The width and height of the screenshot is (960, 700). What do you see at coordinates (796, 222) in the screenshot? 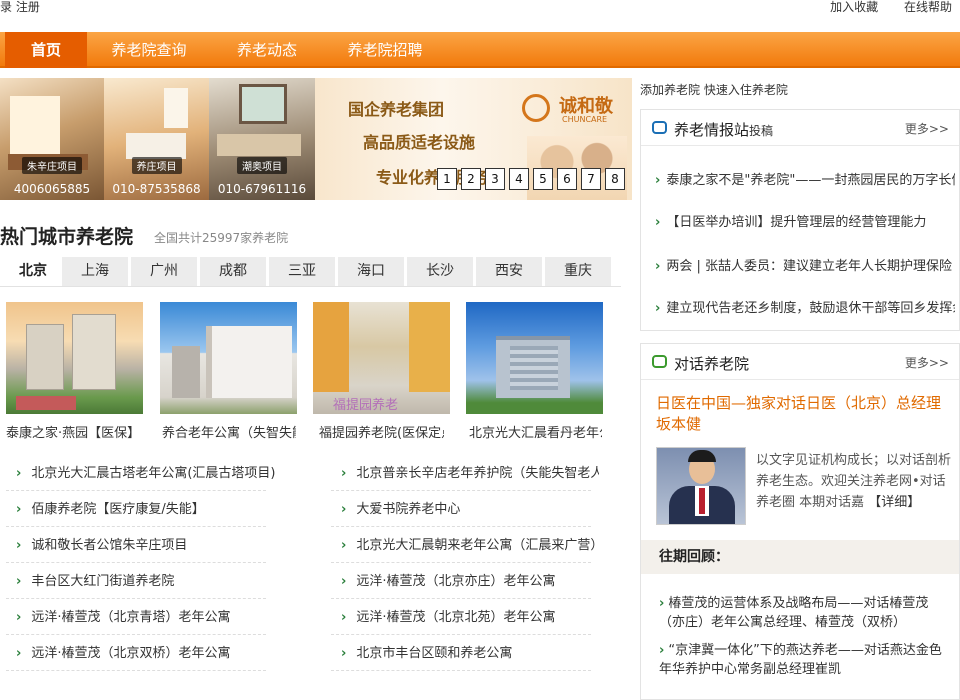
I see `news-item-label: 【日医举办培训】提升管理层的经营管理能力` at bounding box center [796, 222].